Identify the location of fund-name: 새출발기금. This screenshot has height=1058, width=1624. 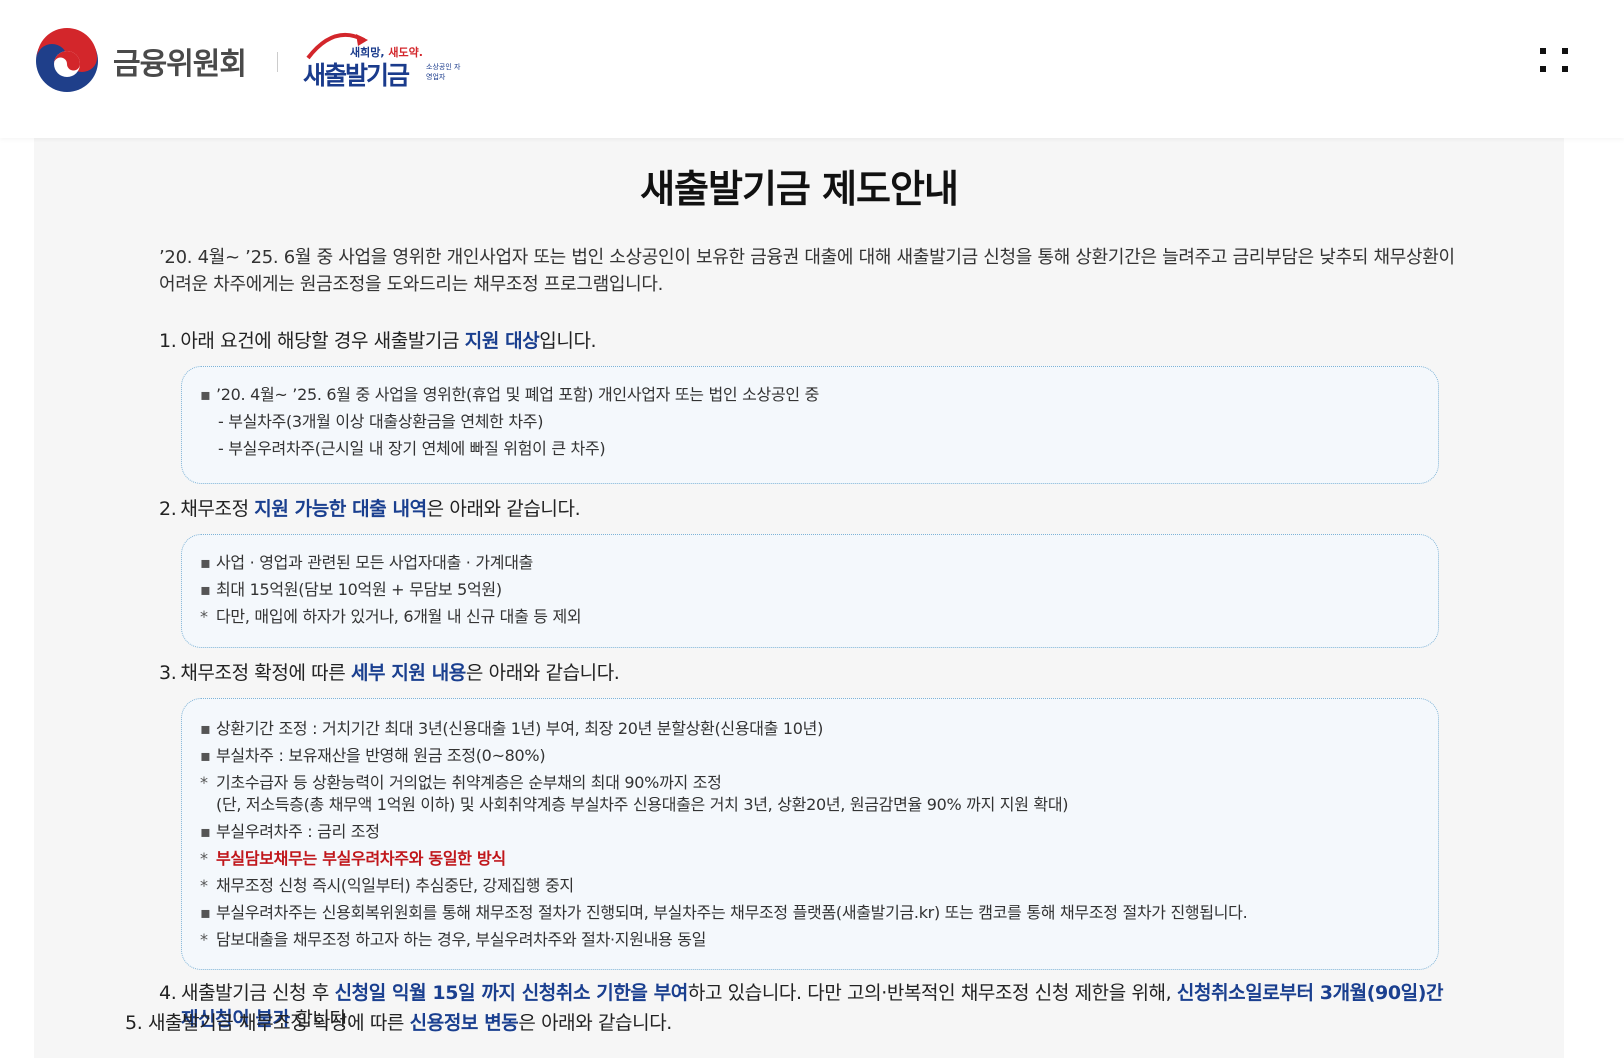
(356, 75).